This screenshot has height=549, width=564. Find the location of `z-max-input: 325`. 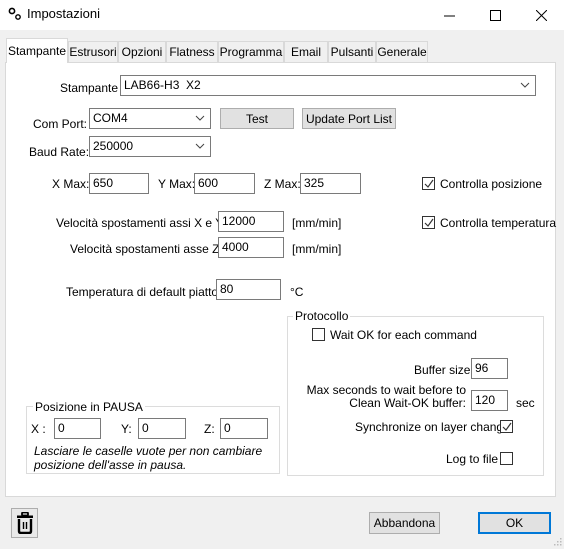

z-max-input: 325 is located at coordinates (330, 183).